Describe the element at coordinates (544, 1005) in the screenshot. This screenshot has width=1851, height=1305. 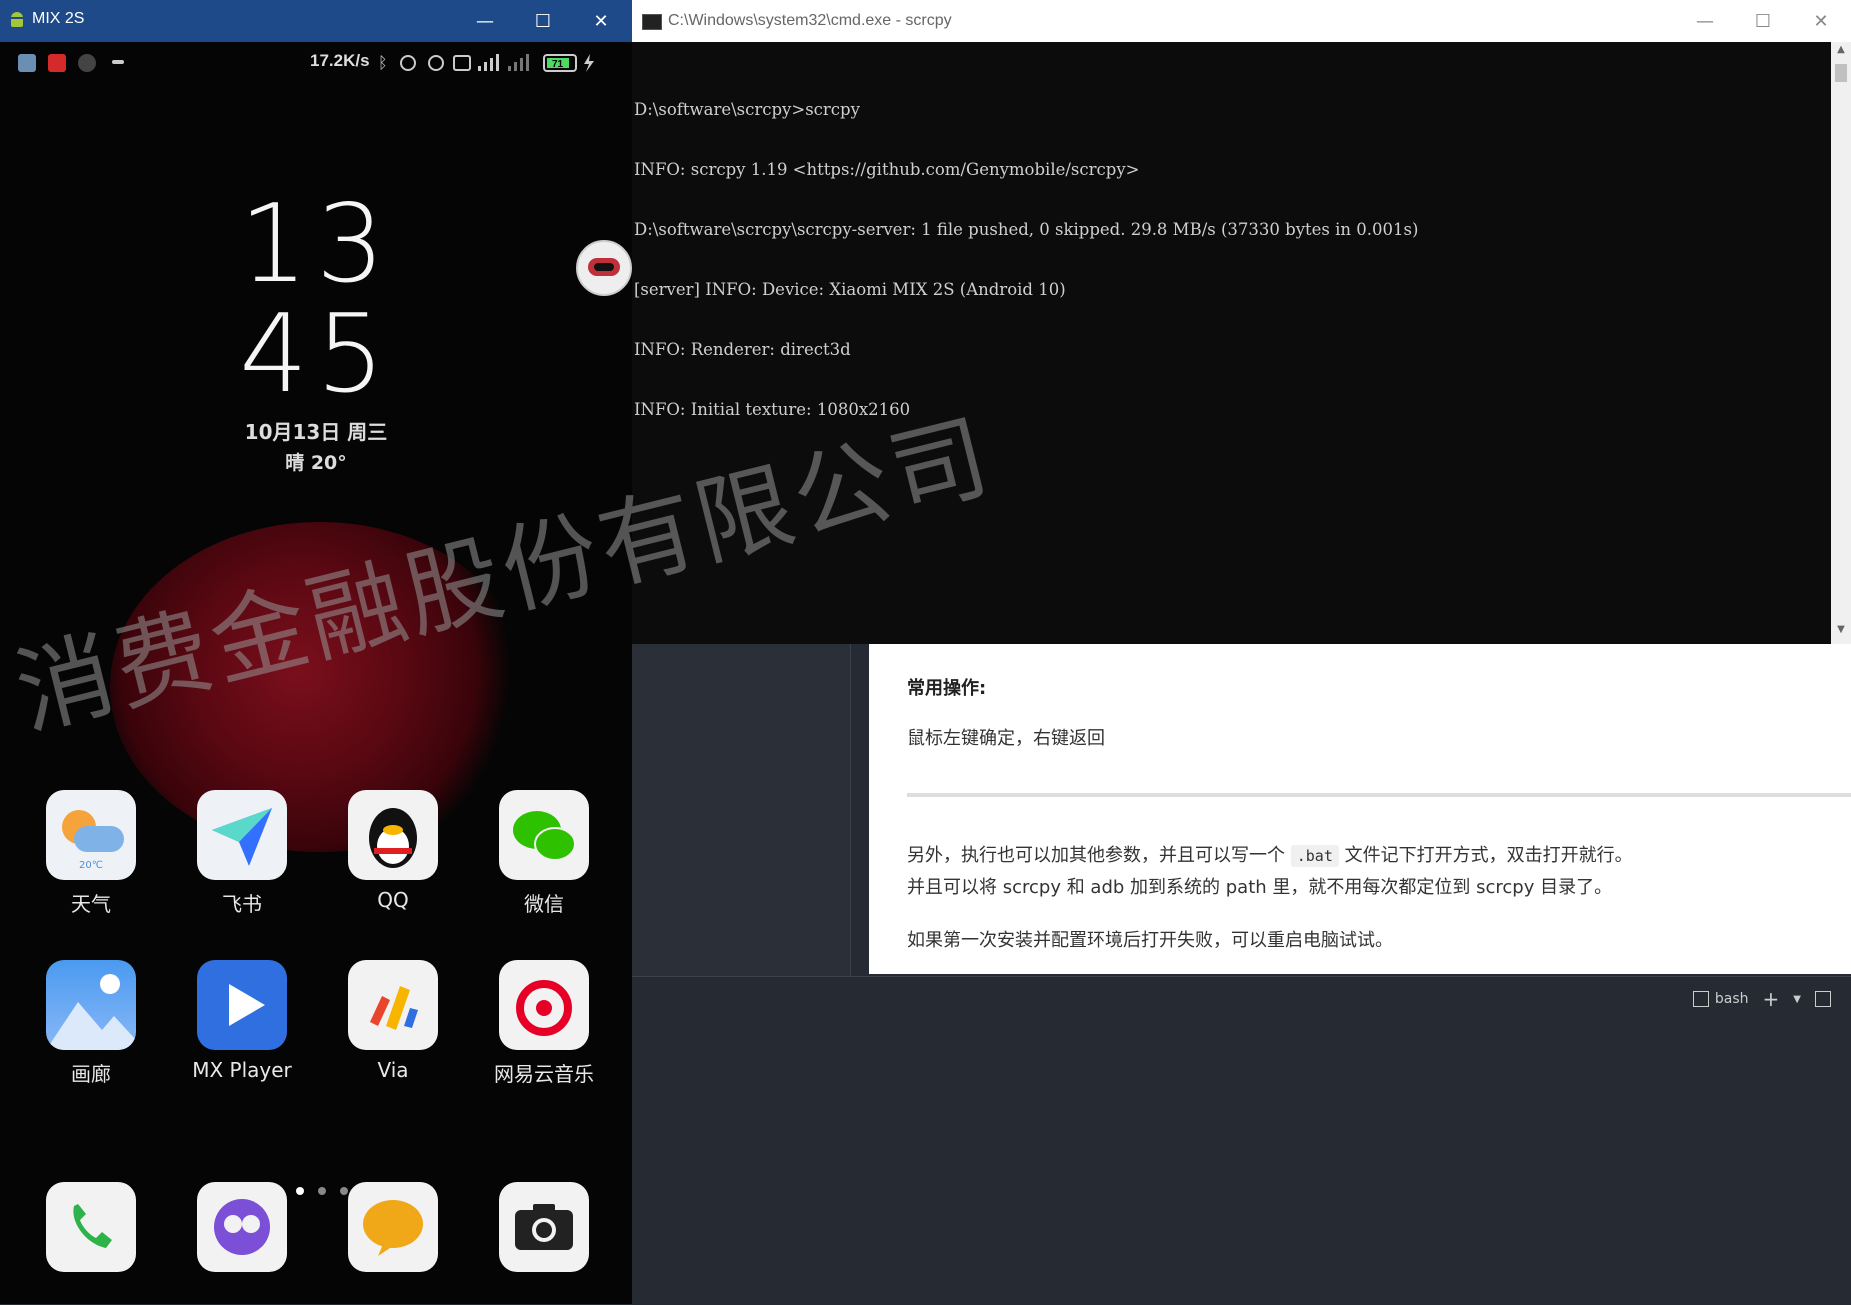
I see `netease-music-icon` at that location.